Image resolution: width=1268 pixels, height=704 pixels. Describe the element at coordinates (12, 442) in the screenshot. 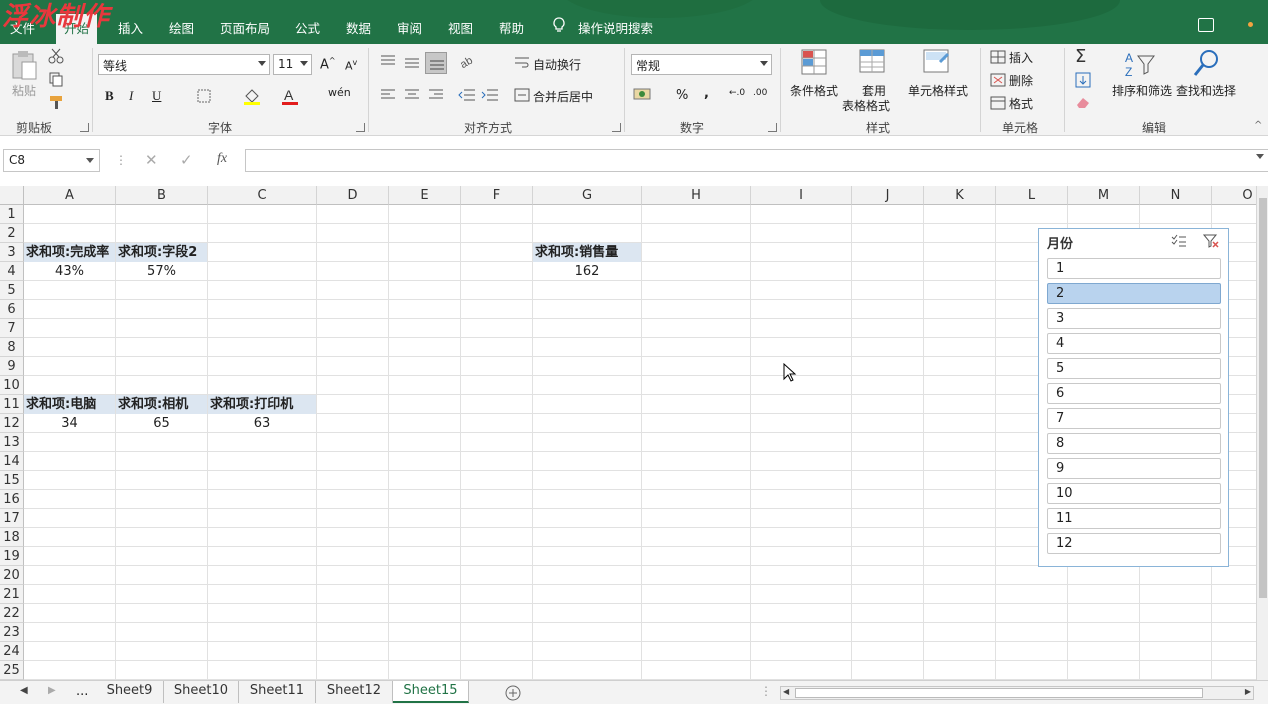

I see `row-header-13: 13` at that location.